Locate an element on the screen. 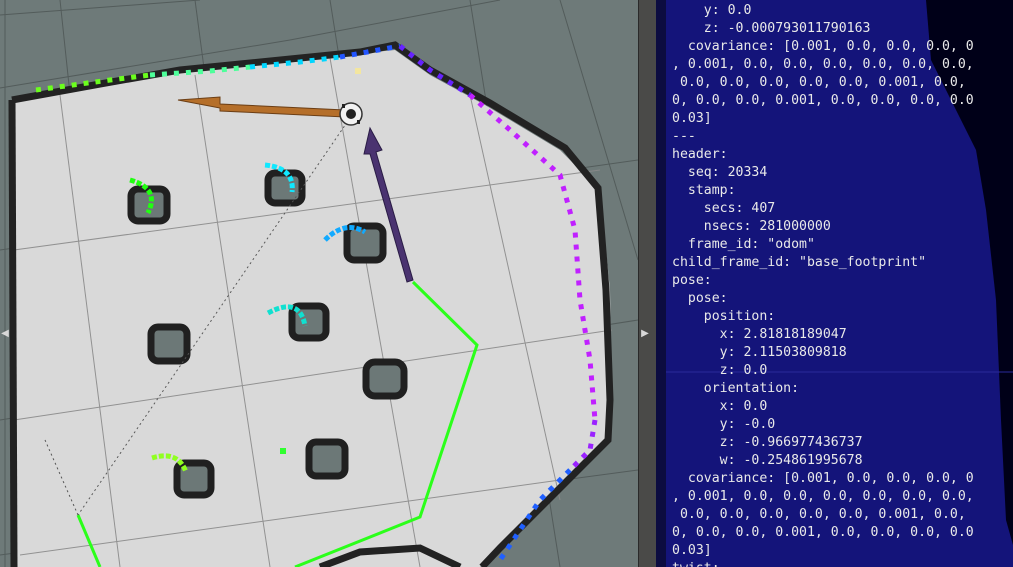 The image size is (1013, 567). goal-marker is located at coordinates (358, 71).